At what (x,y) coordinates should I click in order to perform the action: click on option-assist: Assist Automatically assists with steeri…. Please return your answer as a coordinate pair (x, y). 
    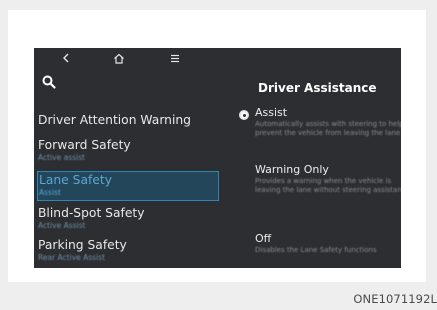
    Looking at the image, I should click on (318, 121).